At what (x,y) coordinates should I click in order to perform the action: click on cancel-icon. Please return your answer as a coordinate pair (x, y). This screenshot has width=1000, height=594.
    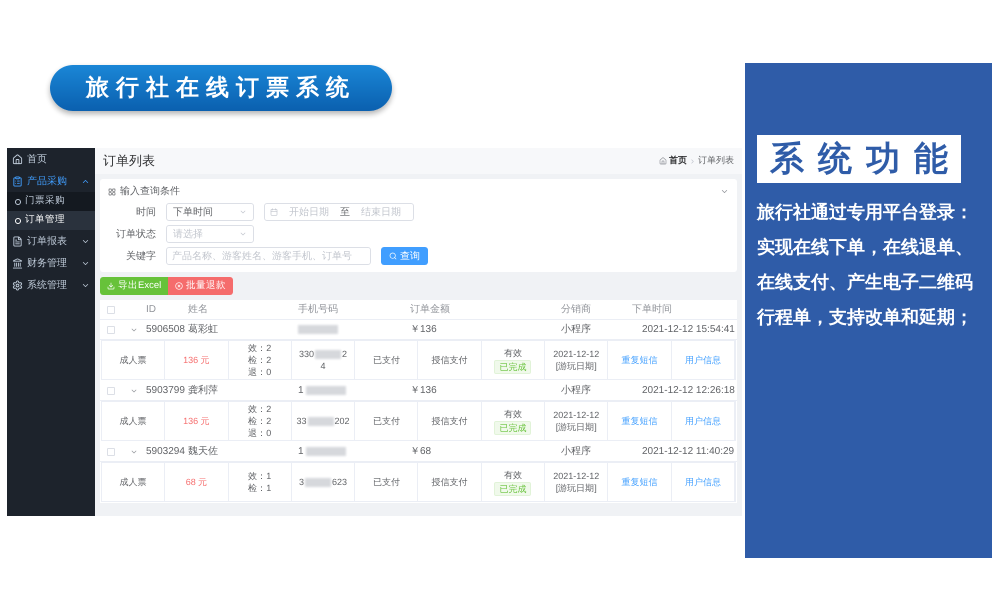
    Looking at the image, I should click on (179, 286).